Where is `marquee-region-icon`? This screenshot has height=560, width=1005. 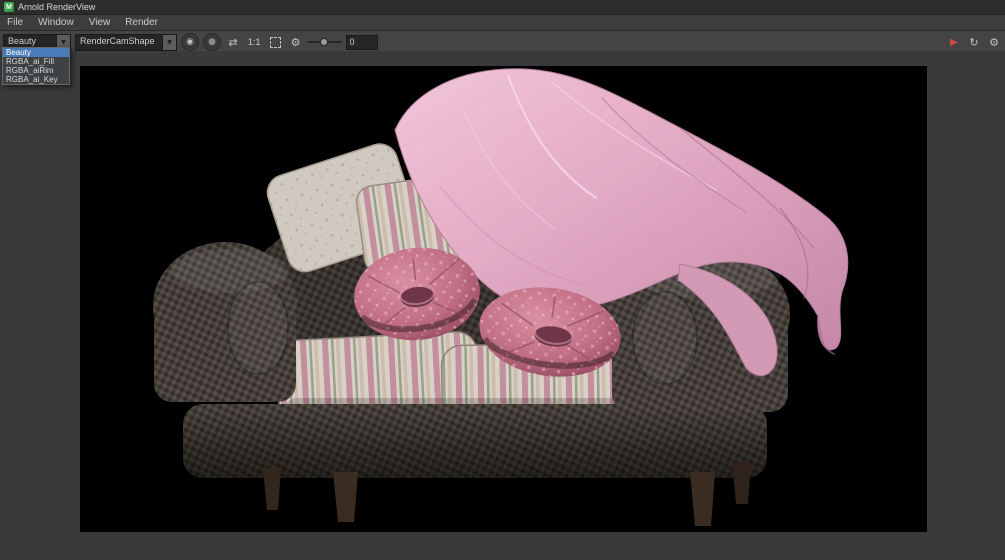 marquee-region-icon is located at coordinates (276, 42).